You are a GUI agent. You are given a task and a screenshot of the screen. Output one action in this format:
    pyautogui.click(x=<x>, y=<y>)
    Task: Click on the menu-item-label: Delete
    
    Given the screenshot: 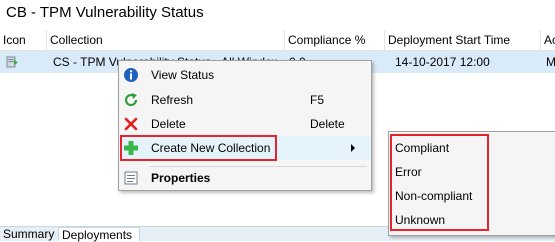 What is the action you would take?
    pyautogui.click(x=168, y=124)
    